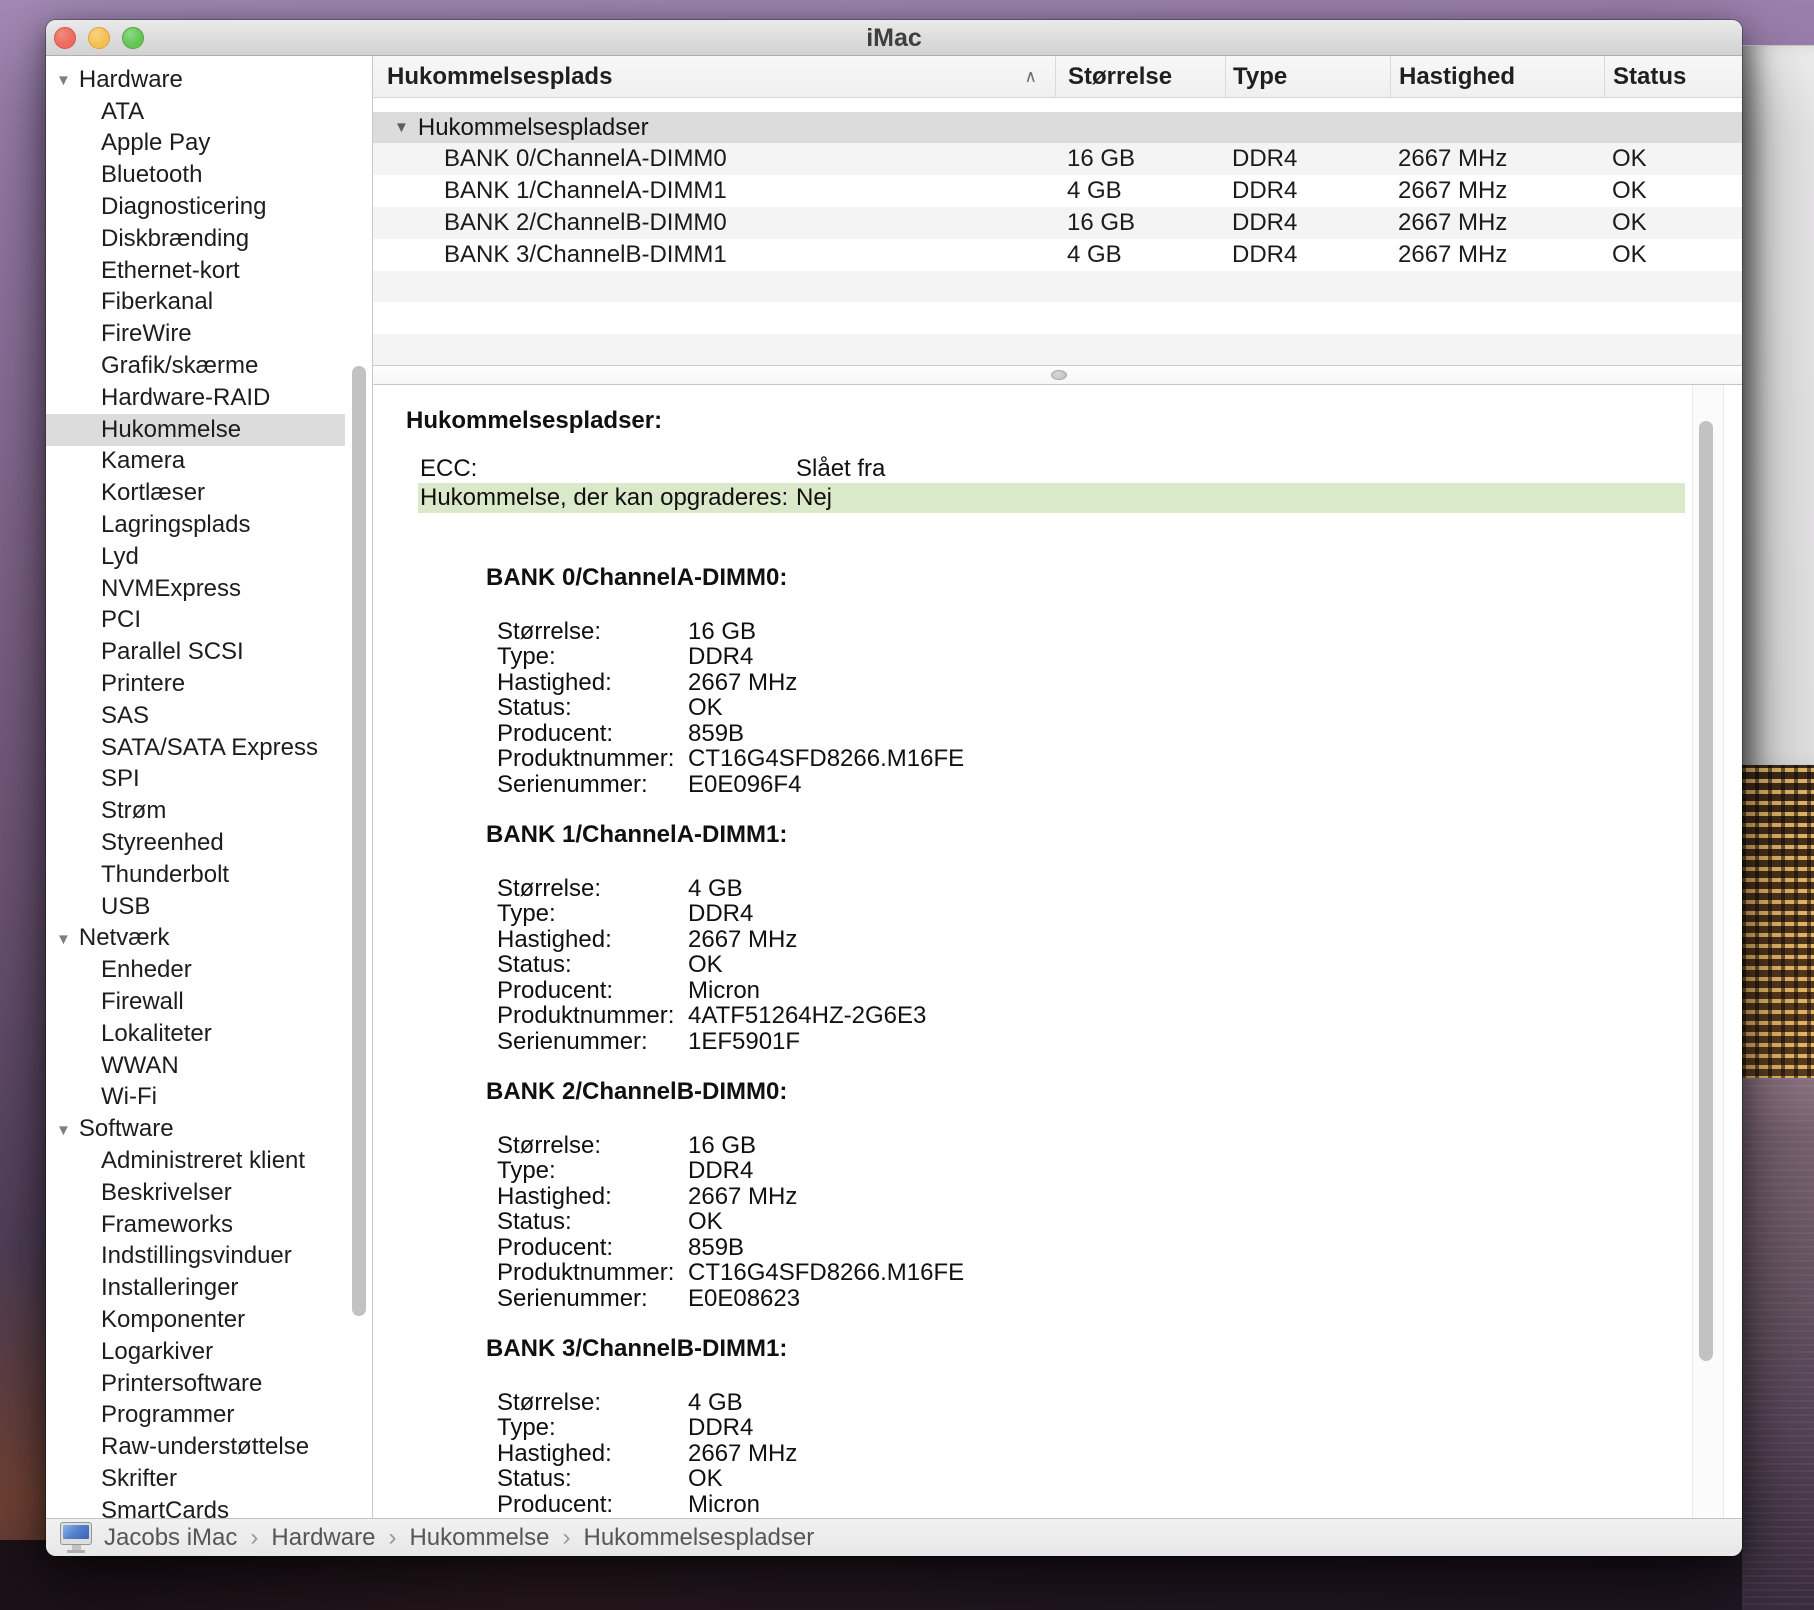  What do you see at coordinates (1140, 76) in the screenshot?
I see `column-header-størrelse: Størrelse` at bounding box center [1140, 76].